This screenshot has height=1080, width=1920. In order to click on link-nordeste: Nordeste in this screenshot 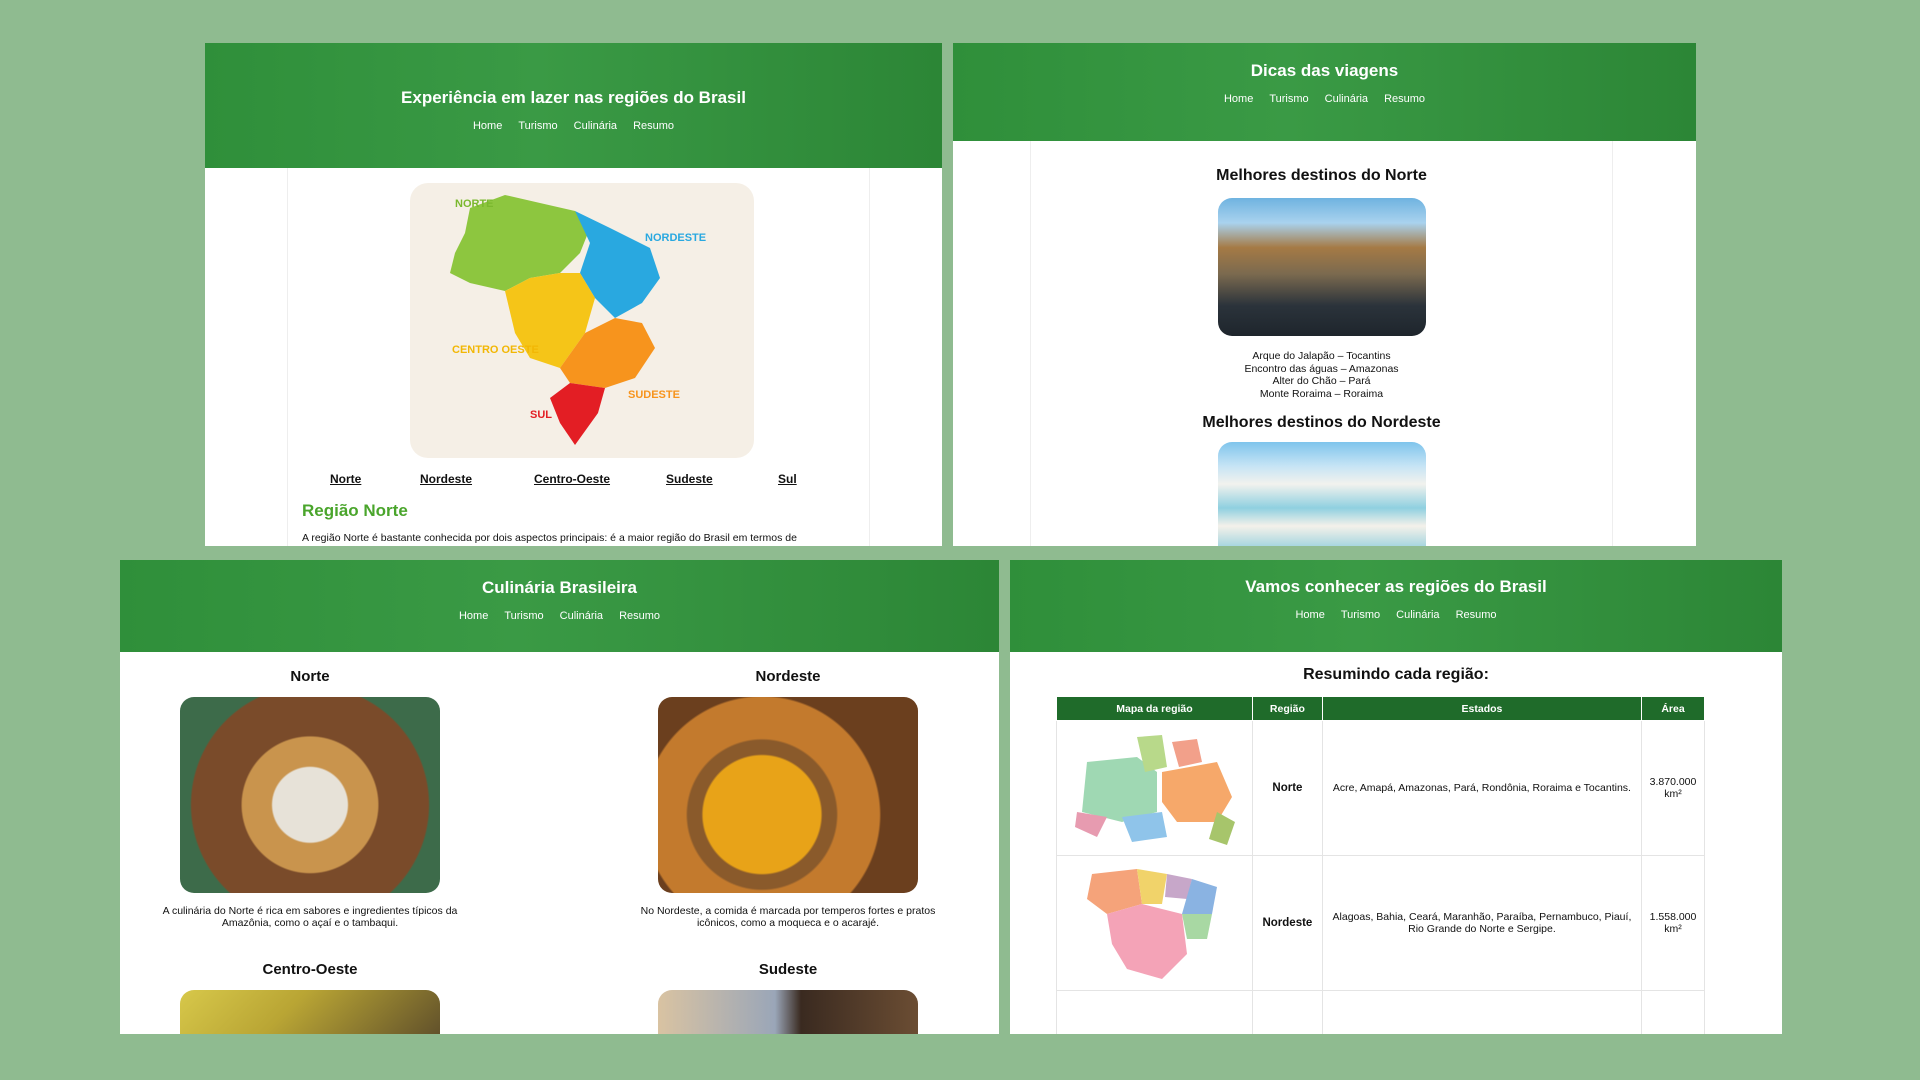, I will do `click(446, 479)`.